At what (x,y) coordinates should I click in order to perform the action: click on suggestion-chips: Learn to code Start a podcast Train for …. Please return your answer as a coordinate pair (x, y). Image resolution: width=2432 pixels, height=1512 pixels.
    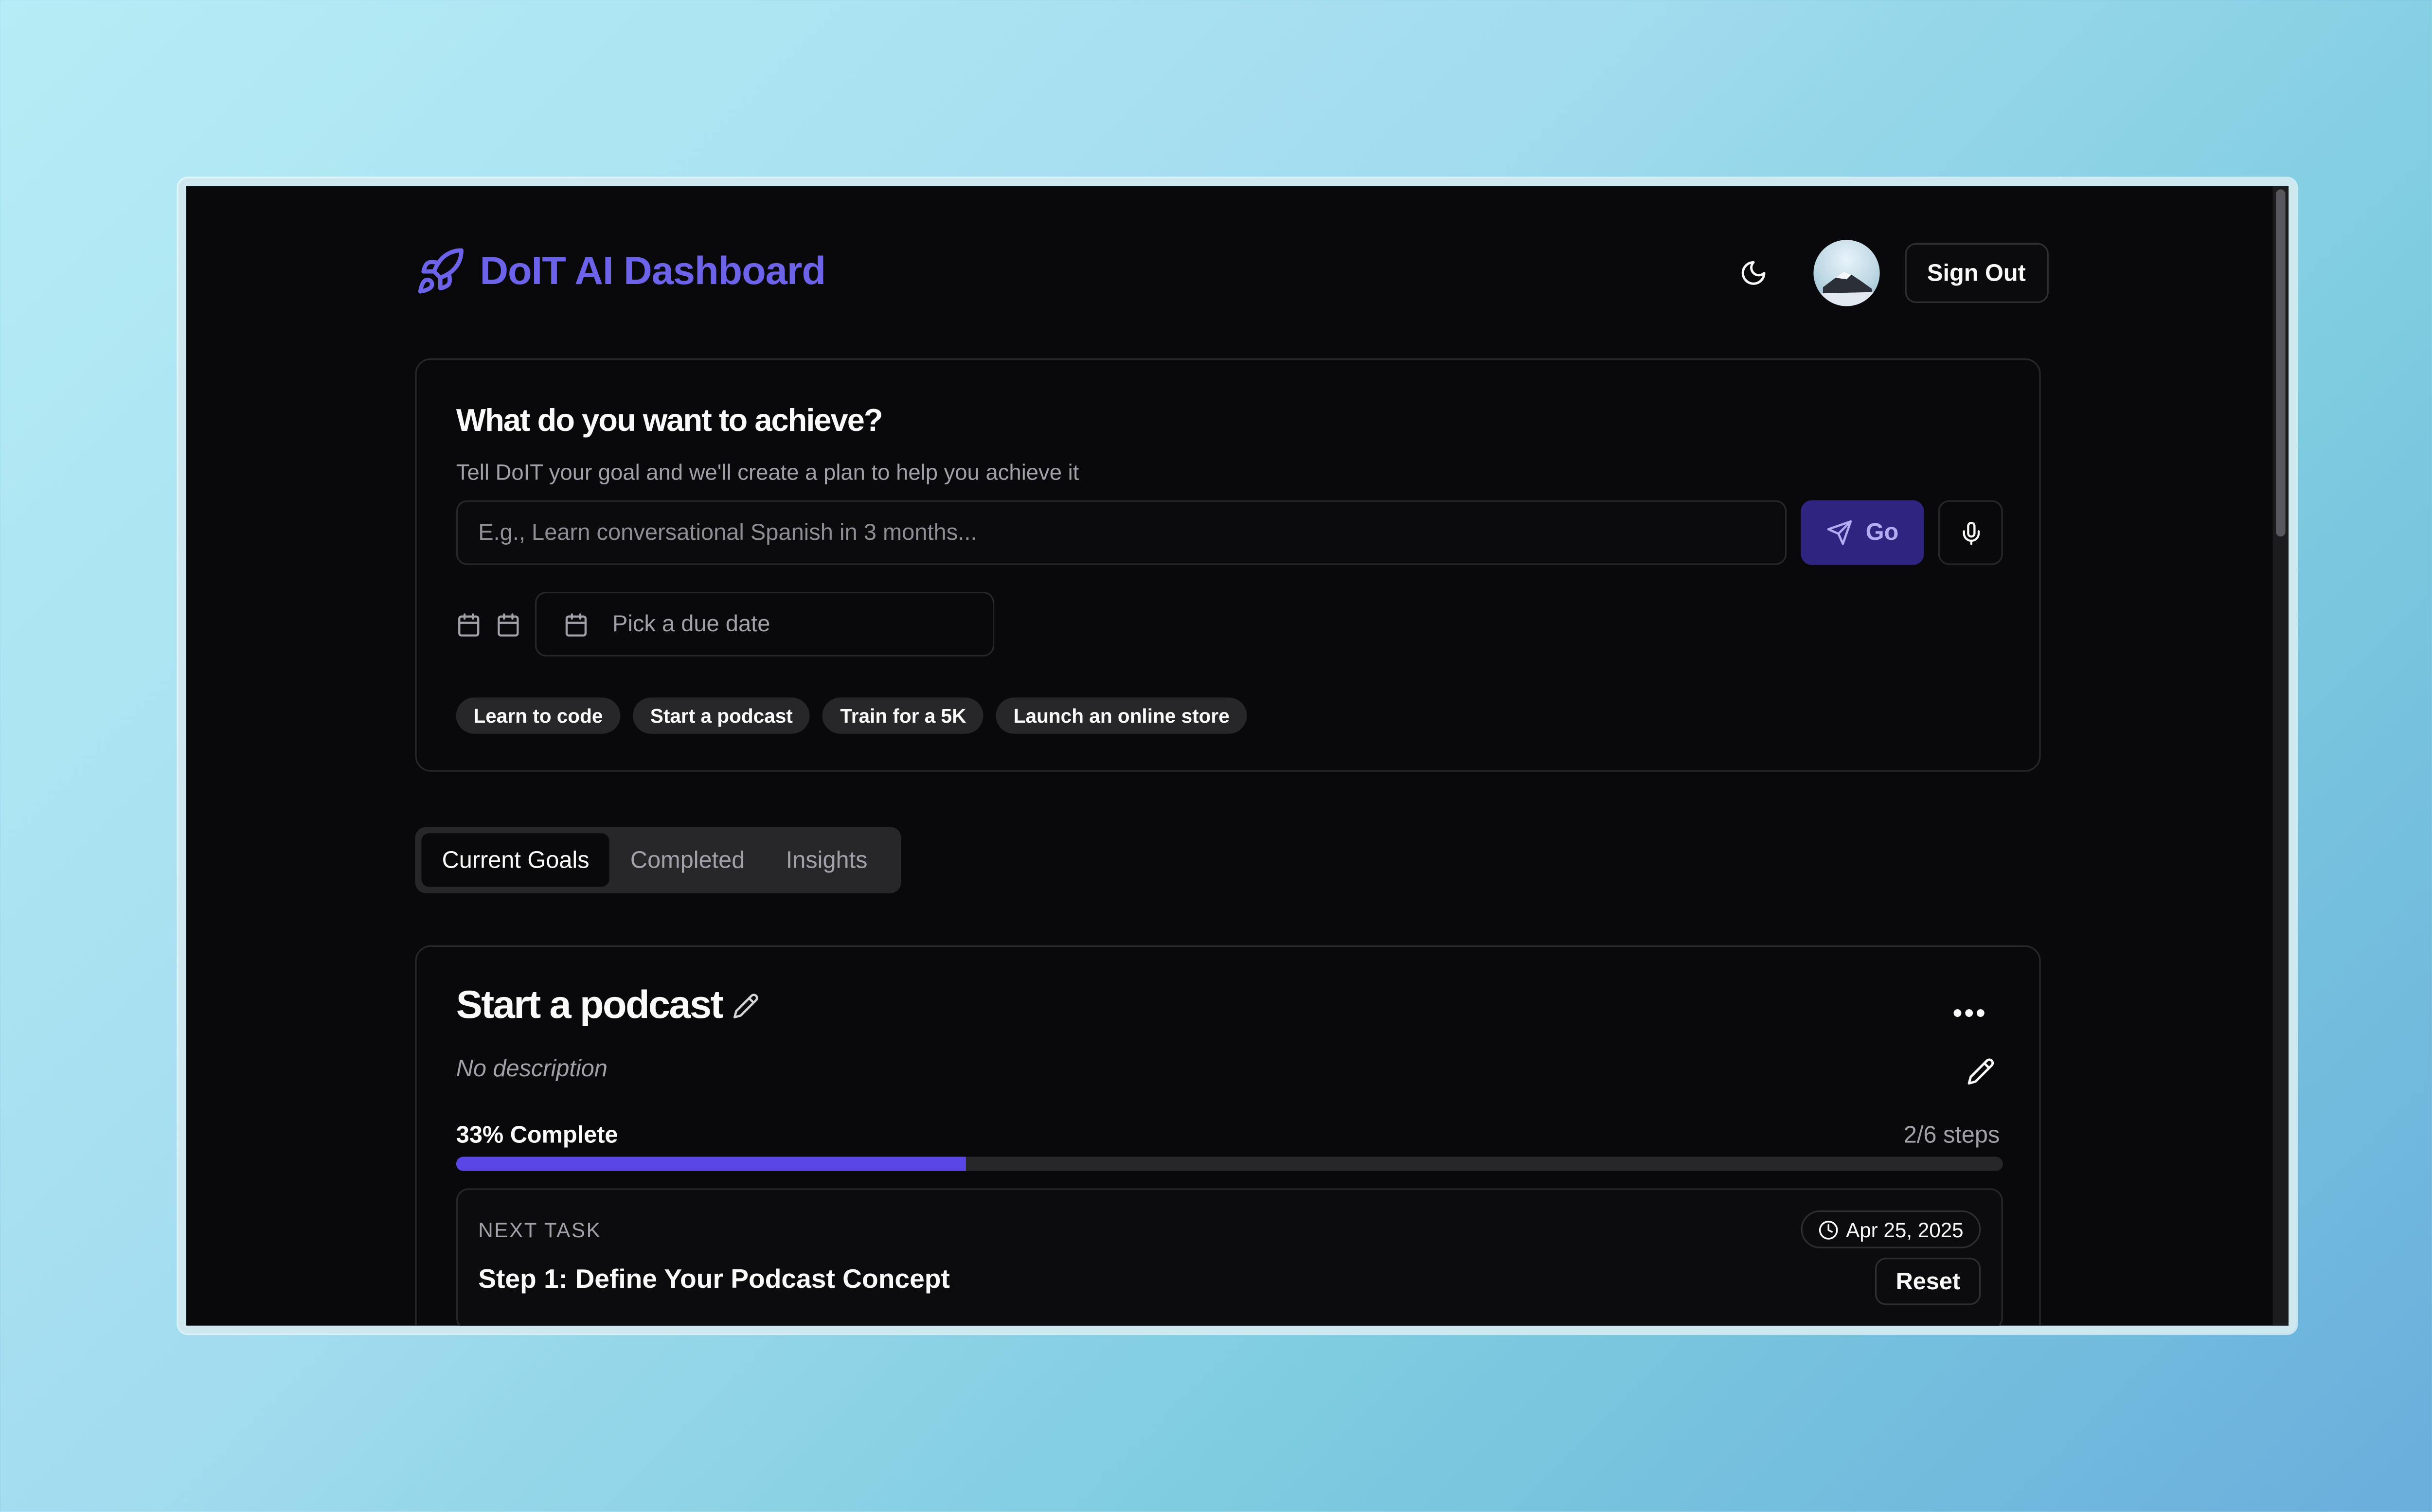
    Looking at the image, I should click on (851, 715).